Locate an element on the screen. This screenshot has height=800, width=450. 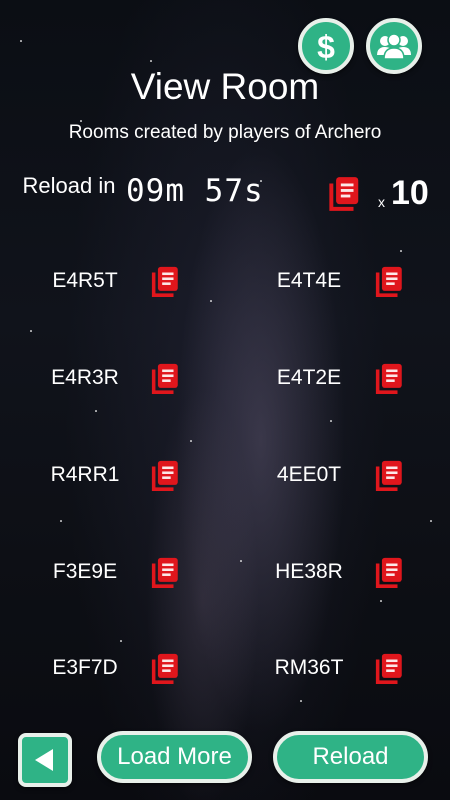
reload-countdown-label: Reload in is located at coordinates (69, 185).